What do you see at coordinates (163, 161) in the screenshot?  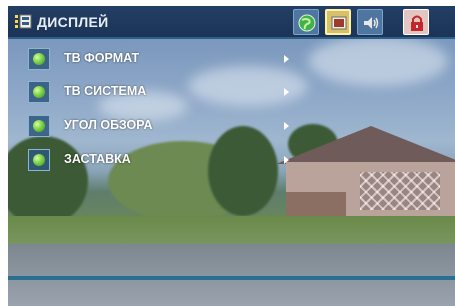 I see `menu-item-screensaver: ЗАСТАВКА` at bounding box center [163, 161].